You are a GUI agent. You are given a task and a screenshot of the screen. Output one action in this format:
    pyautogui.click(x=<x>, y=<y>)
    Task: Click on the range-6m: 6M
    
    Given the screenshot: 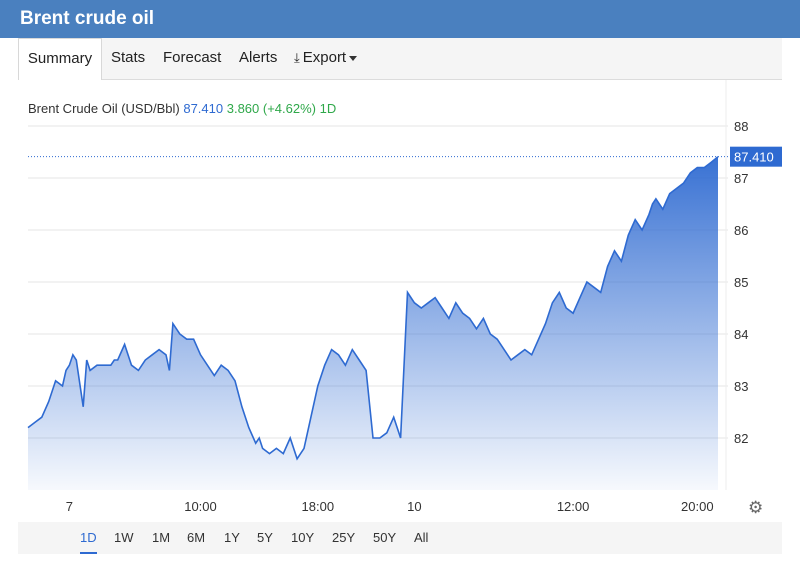 What is the action you would take?
    pyautogui.click(x=196, y=537)
    